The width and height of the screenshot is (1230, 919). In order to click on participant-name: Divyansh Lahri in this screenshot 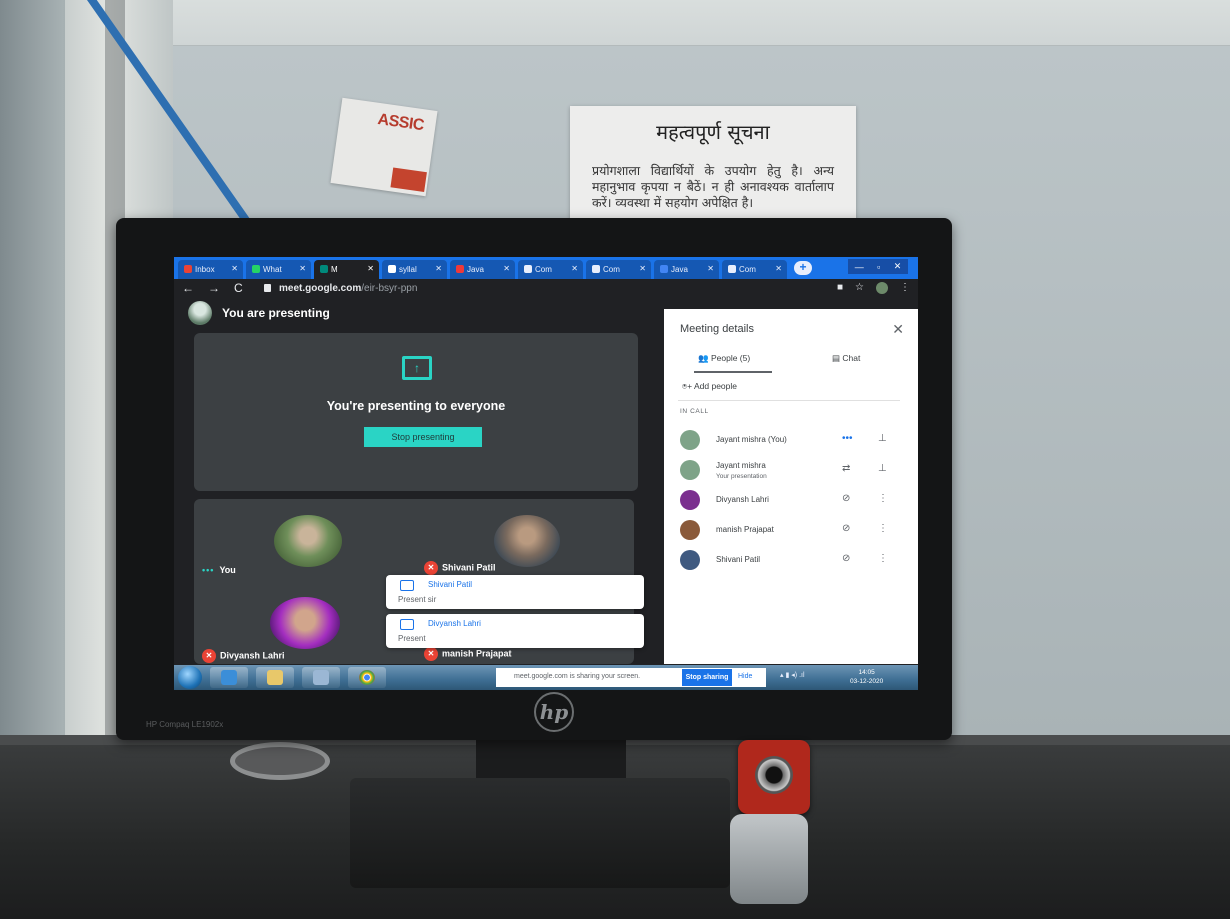, I will do `click(742, 499)`.